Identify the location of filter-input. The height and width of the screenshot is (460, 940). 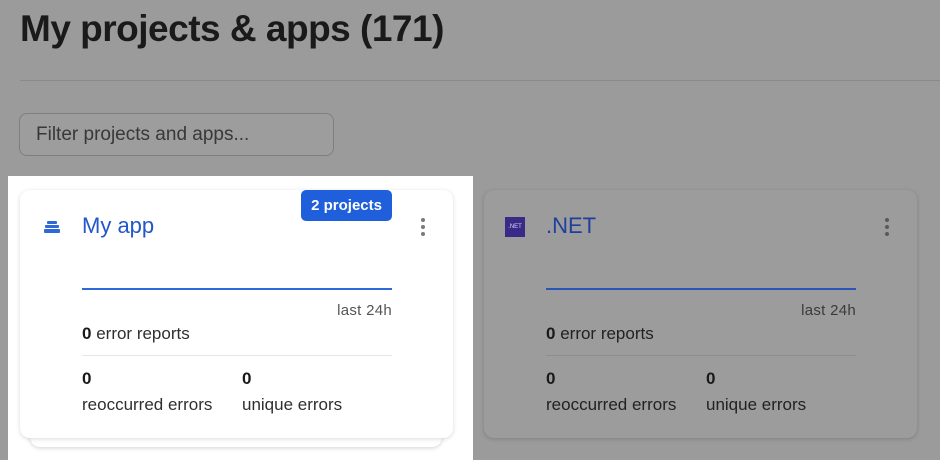
(176, 134).